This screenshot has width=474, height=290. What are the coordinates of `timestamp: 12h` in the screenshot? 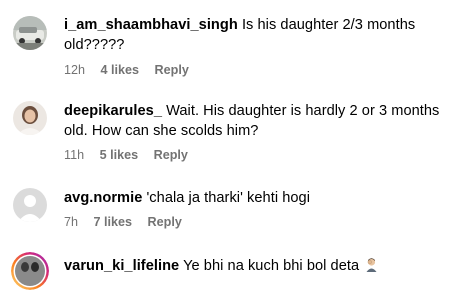 It's located at (74, 70).